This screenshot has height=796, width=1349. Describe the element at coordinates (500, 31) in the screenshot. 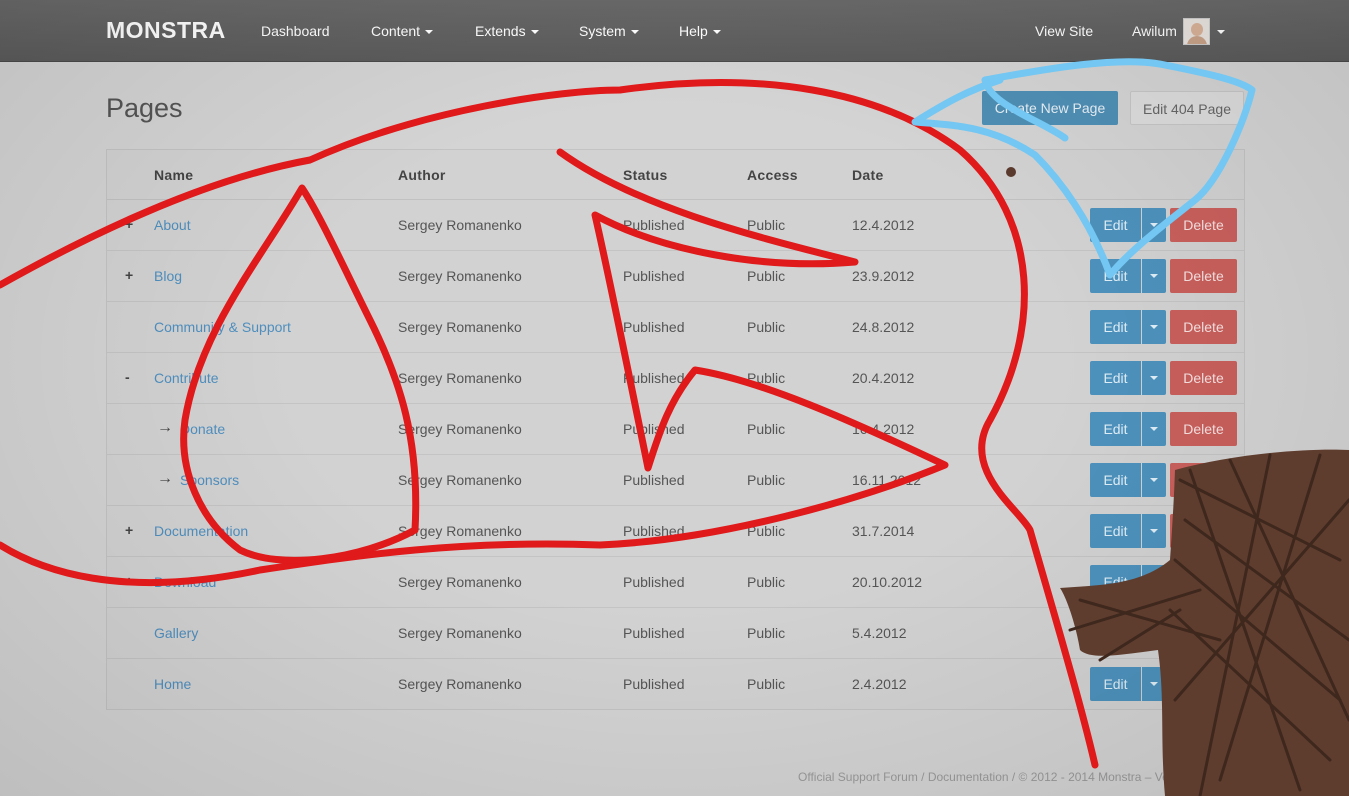

I see `nav-extends-label: Extends` at that location.